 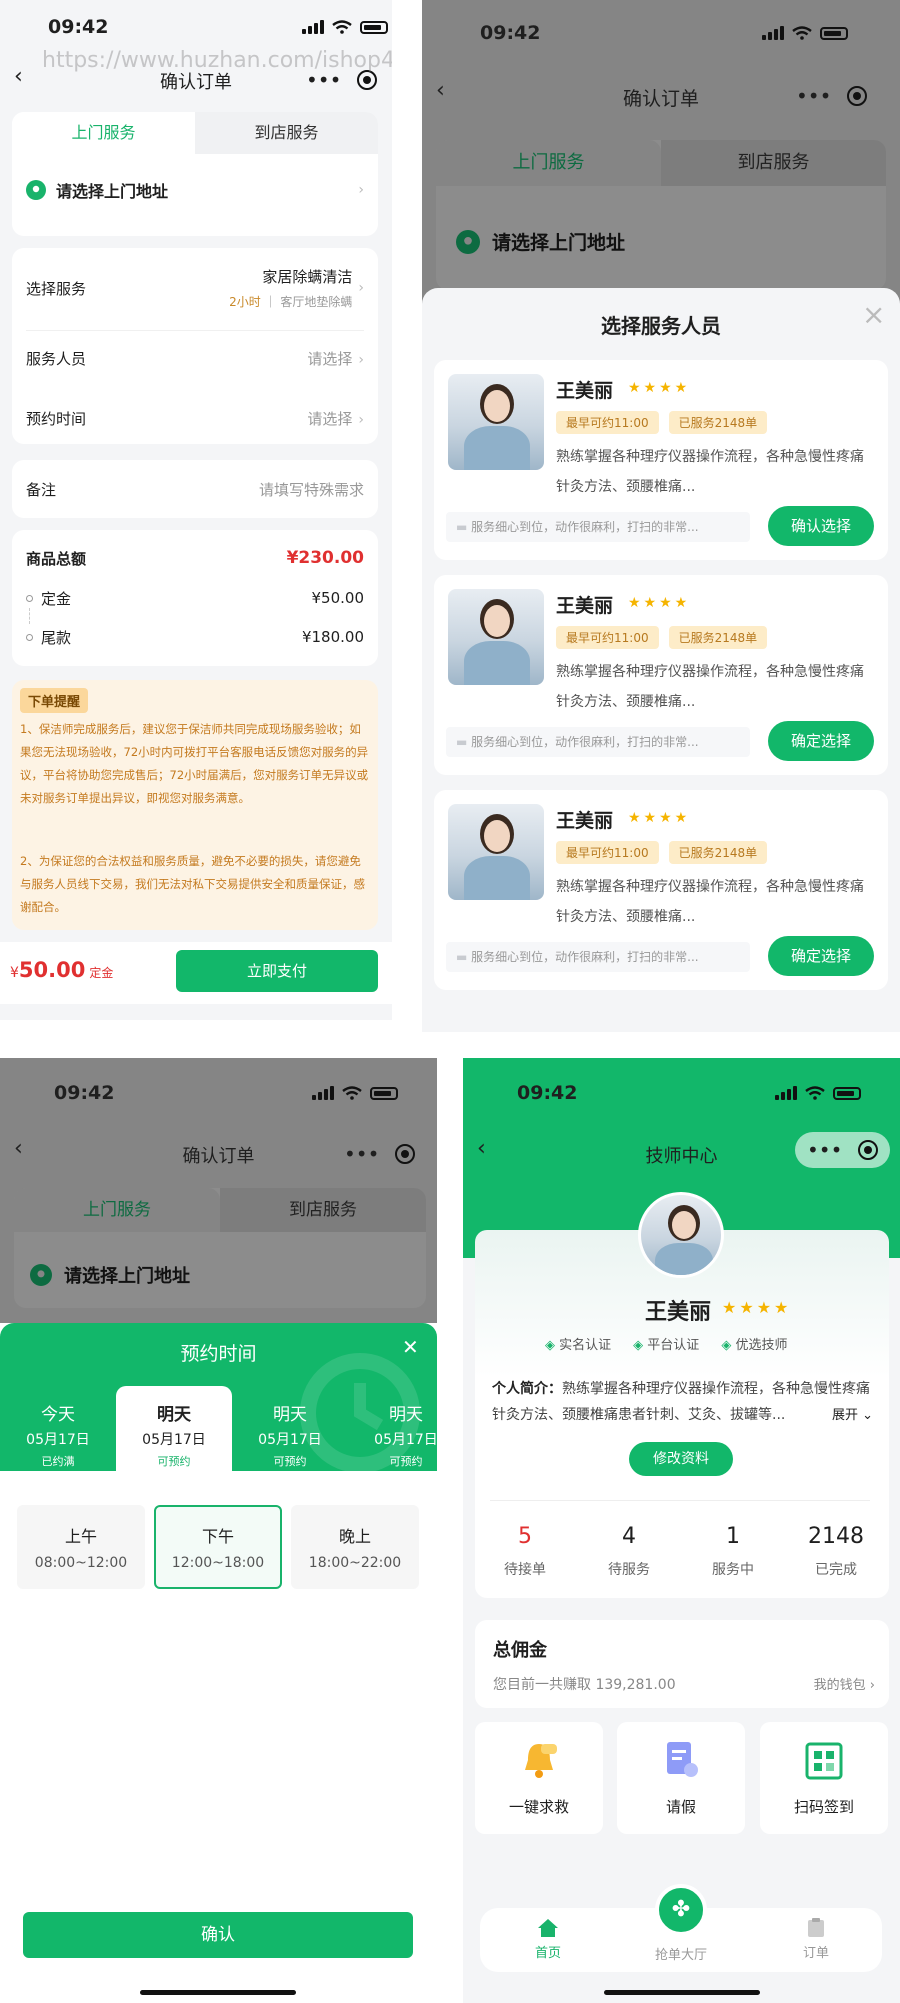 What do you see at coordinates (629, 1551) in the screenshot?
I see `stat-pending-service: 4 待服务` at bounding box center [629, 1551].